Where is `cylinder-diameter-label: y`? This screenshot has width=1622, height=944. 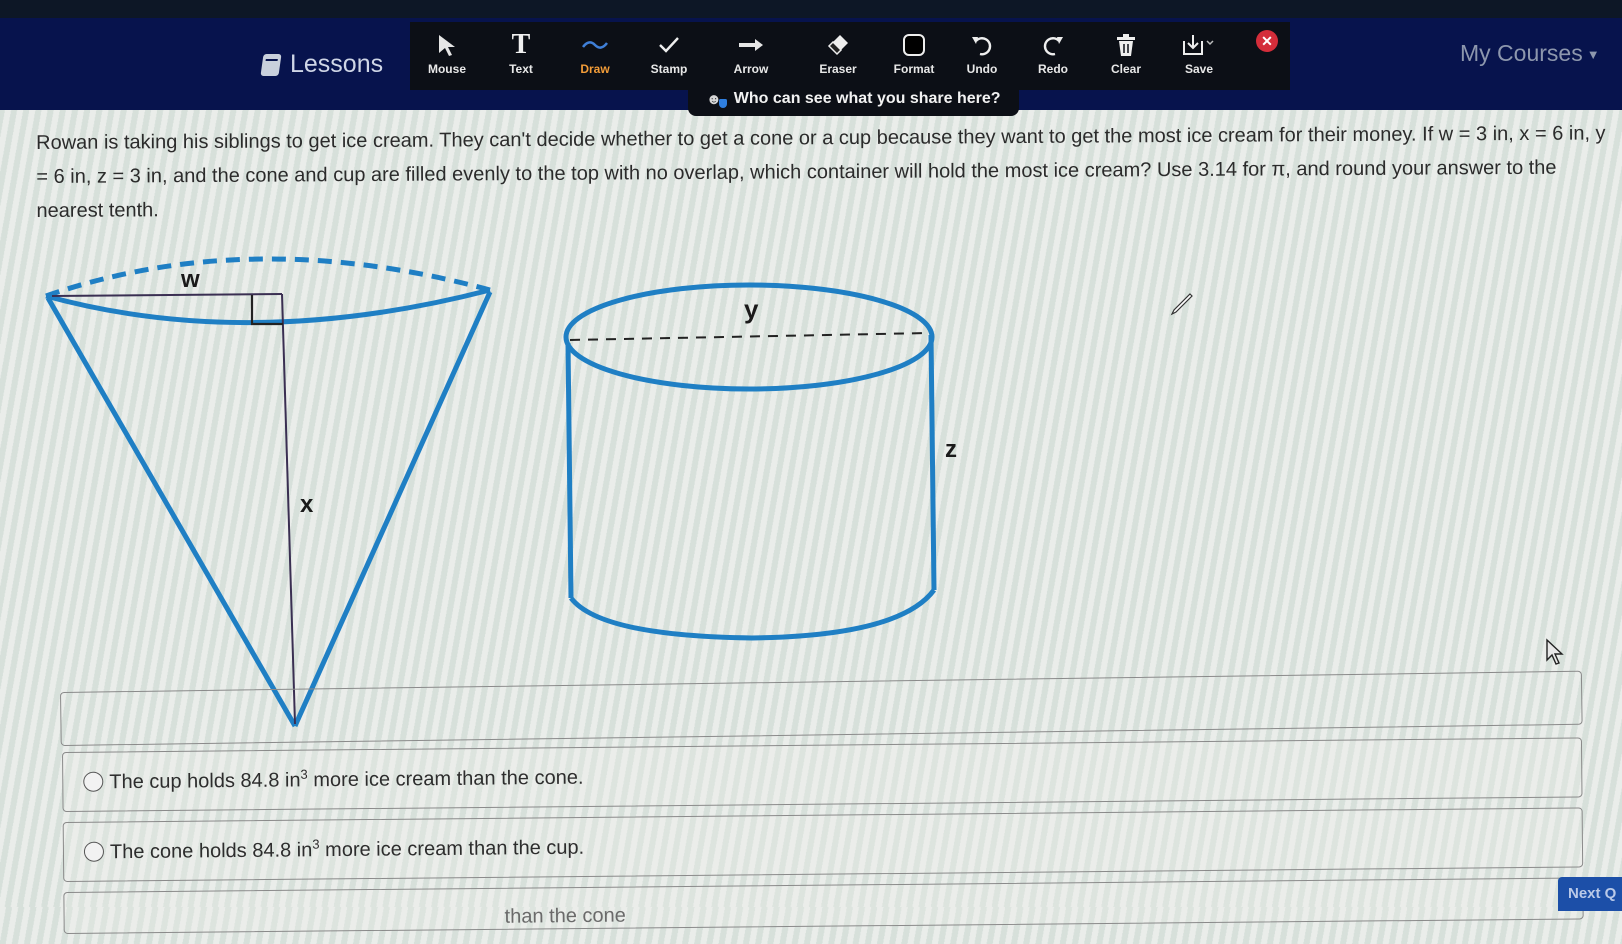 cylinder-diameter-label: y is located at coordinates (751, 309).